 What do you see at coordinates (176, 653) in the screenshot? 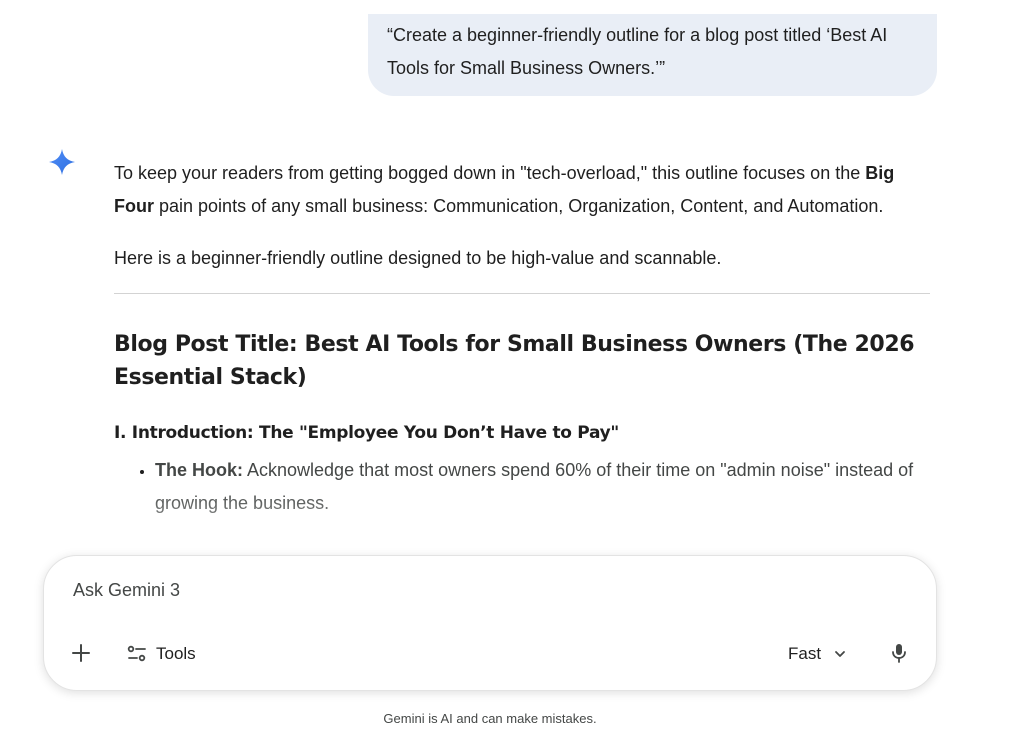
I see `tools-label: Tools` at bounding box center [176, 653].